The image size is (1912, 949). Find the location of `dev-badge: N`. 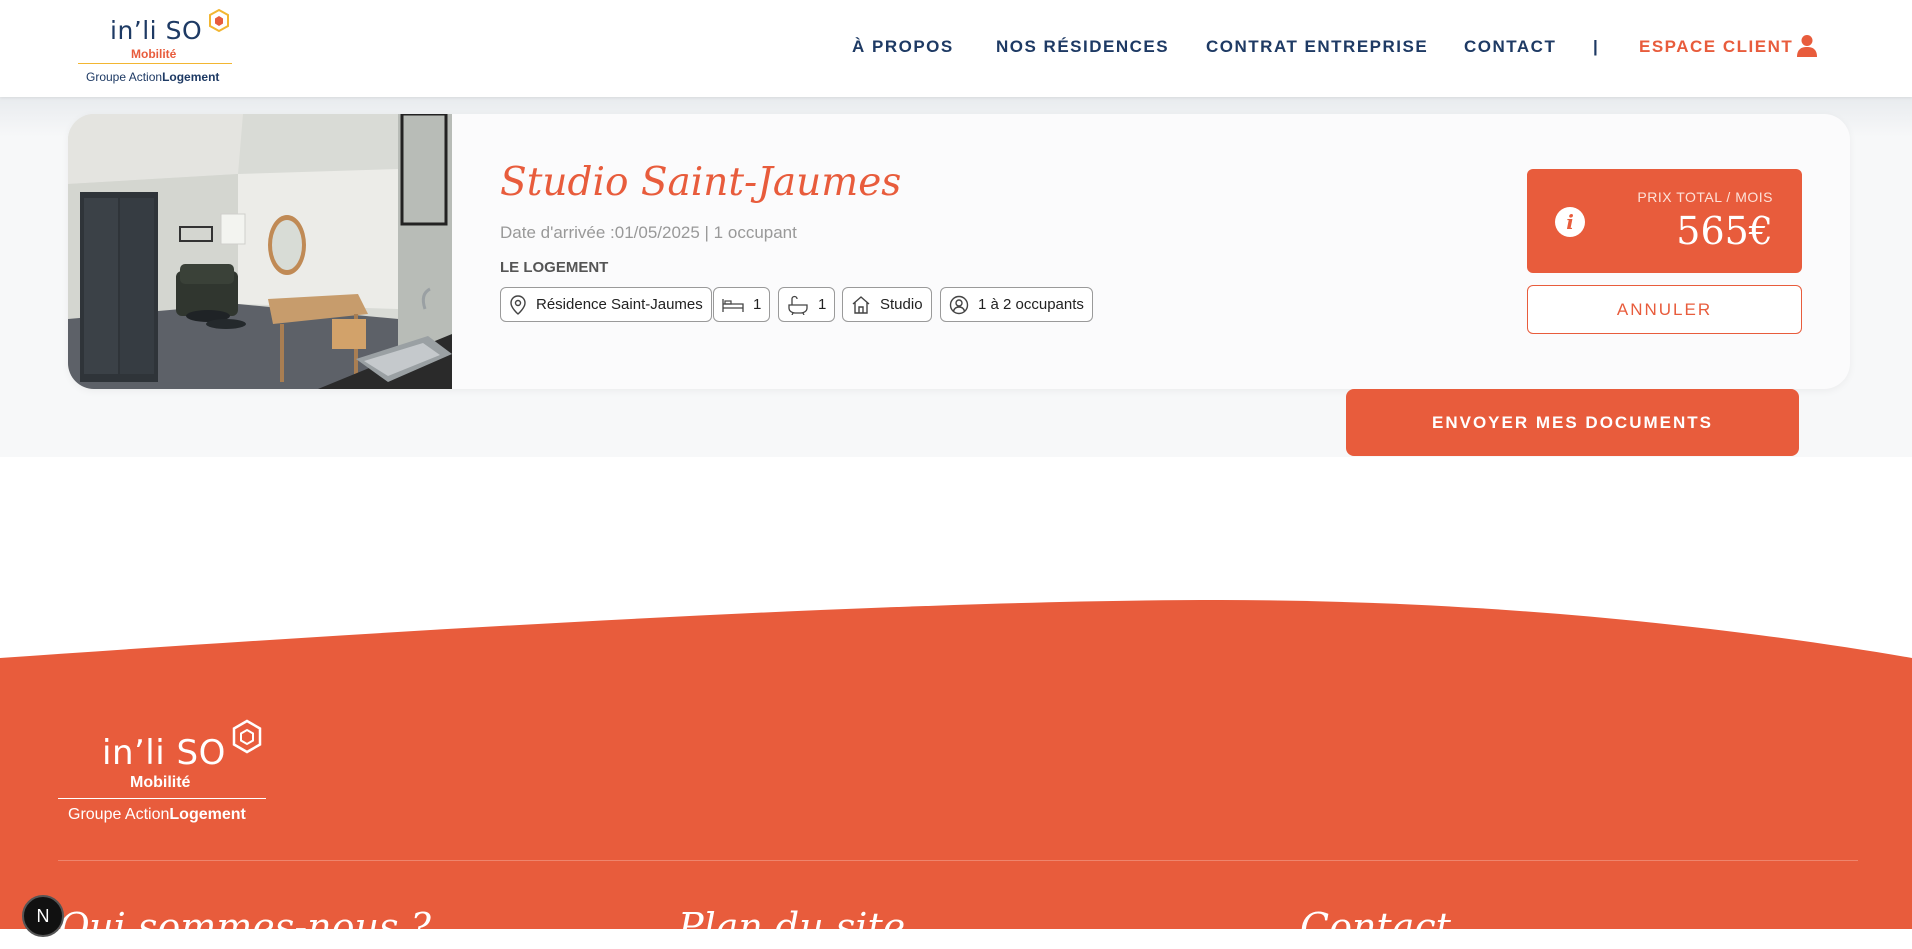

dev-badge: N is located at coordinates (43, 916).